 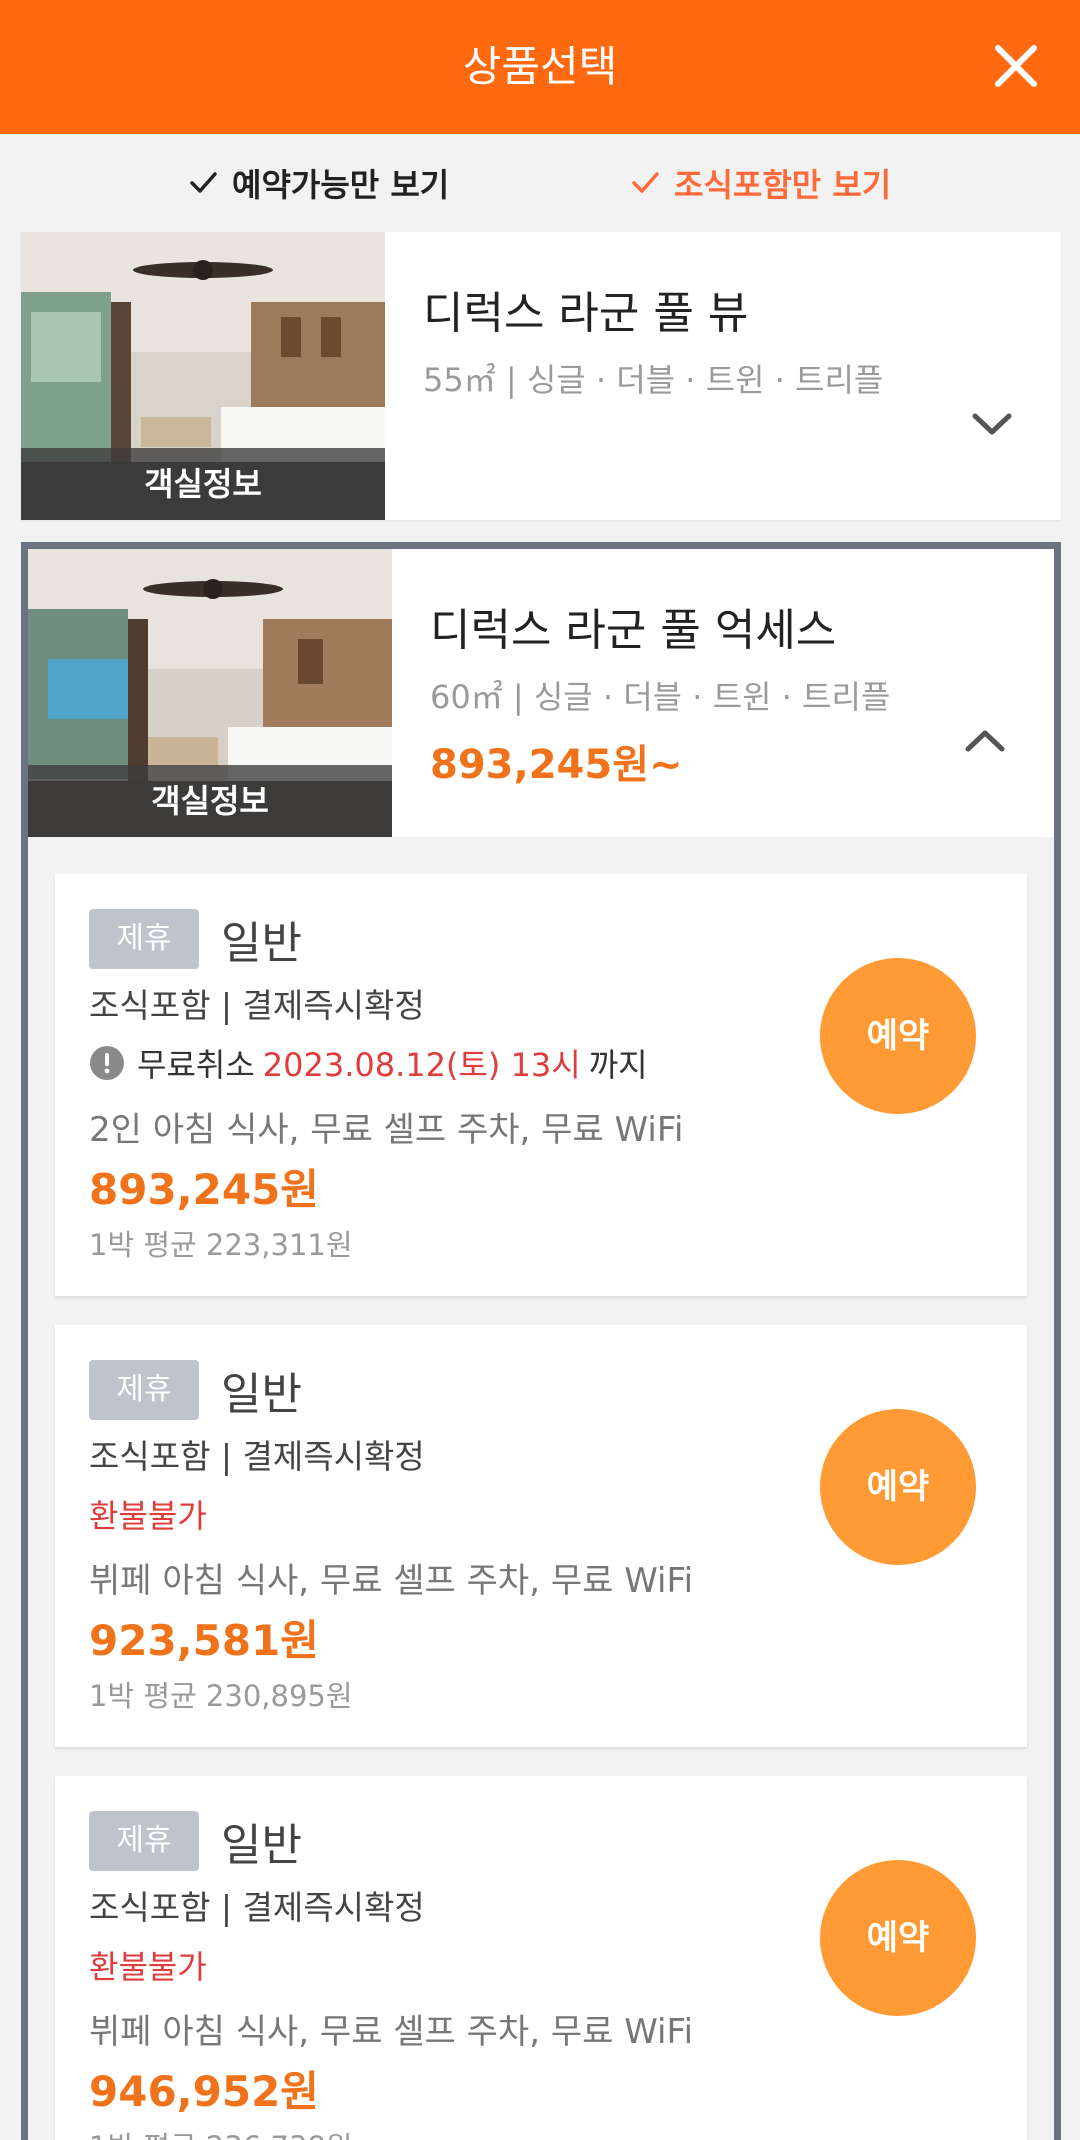 I want to click on amenities: 2인 아침 식사, 무료 셀프 주차, 무료 WiFi, so click(x=386, y=1130).